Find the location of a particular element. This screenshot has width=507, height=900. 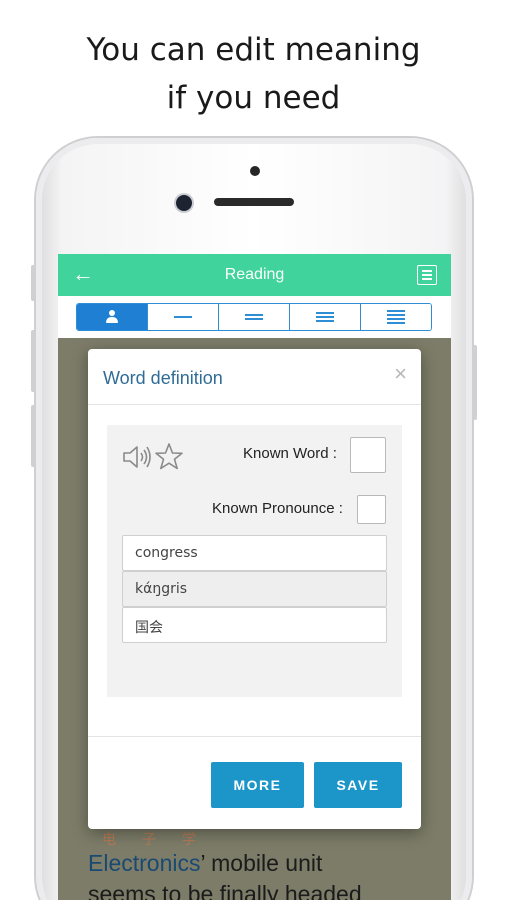

dialog-footer-divider is located at coordinates (254, 736).